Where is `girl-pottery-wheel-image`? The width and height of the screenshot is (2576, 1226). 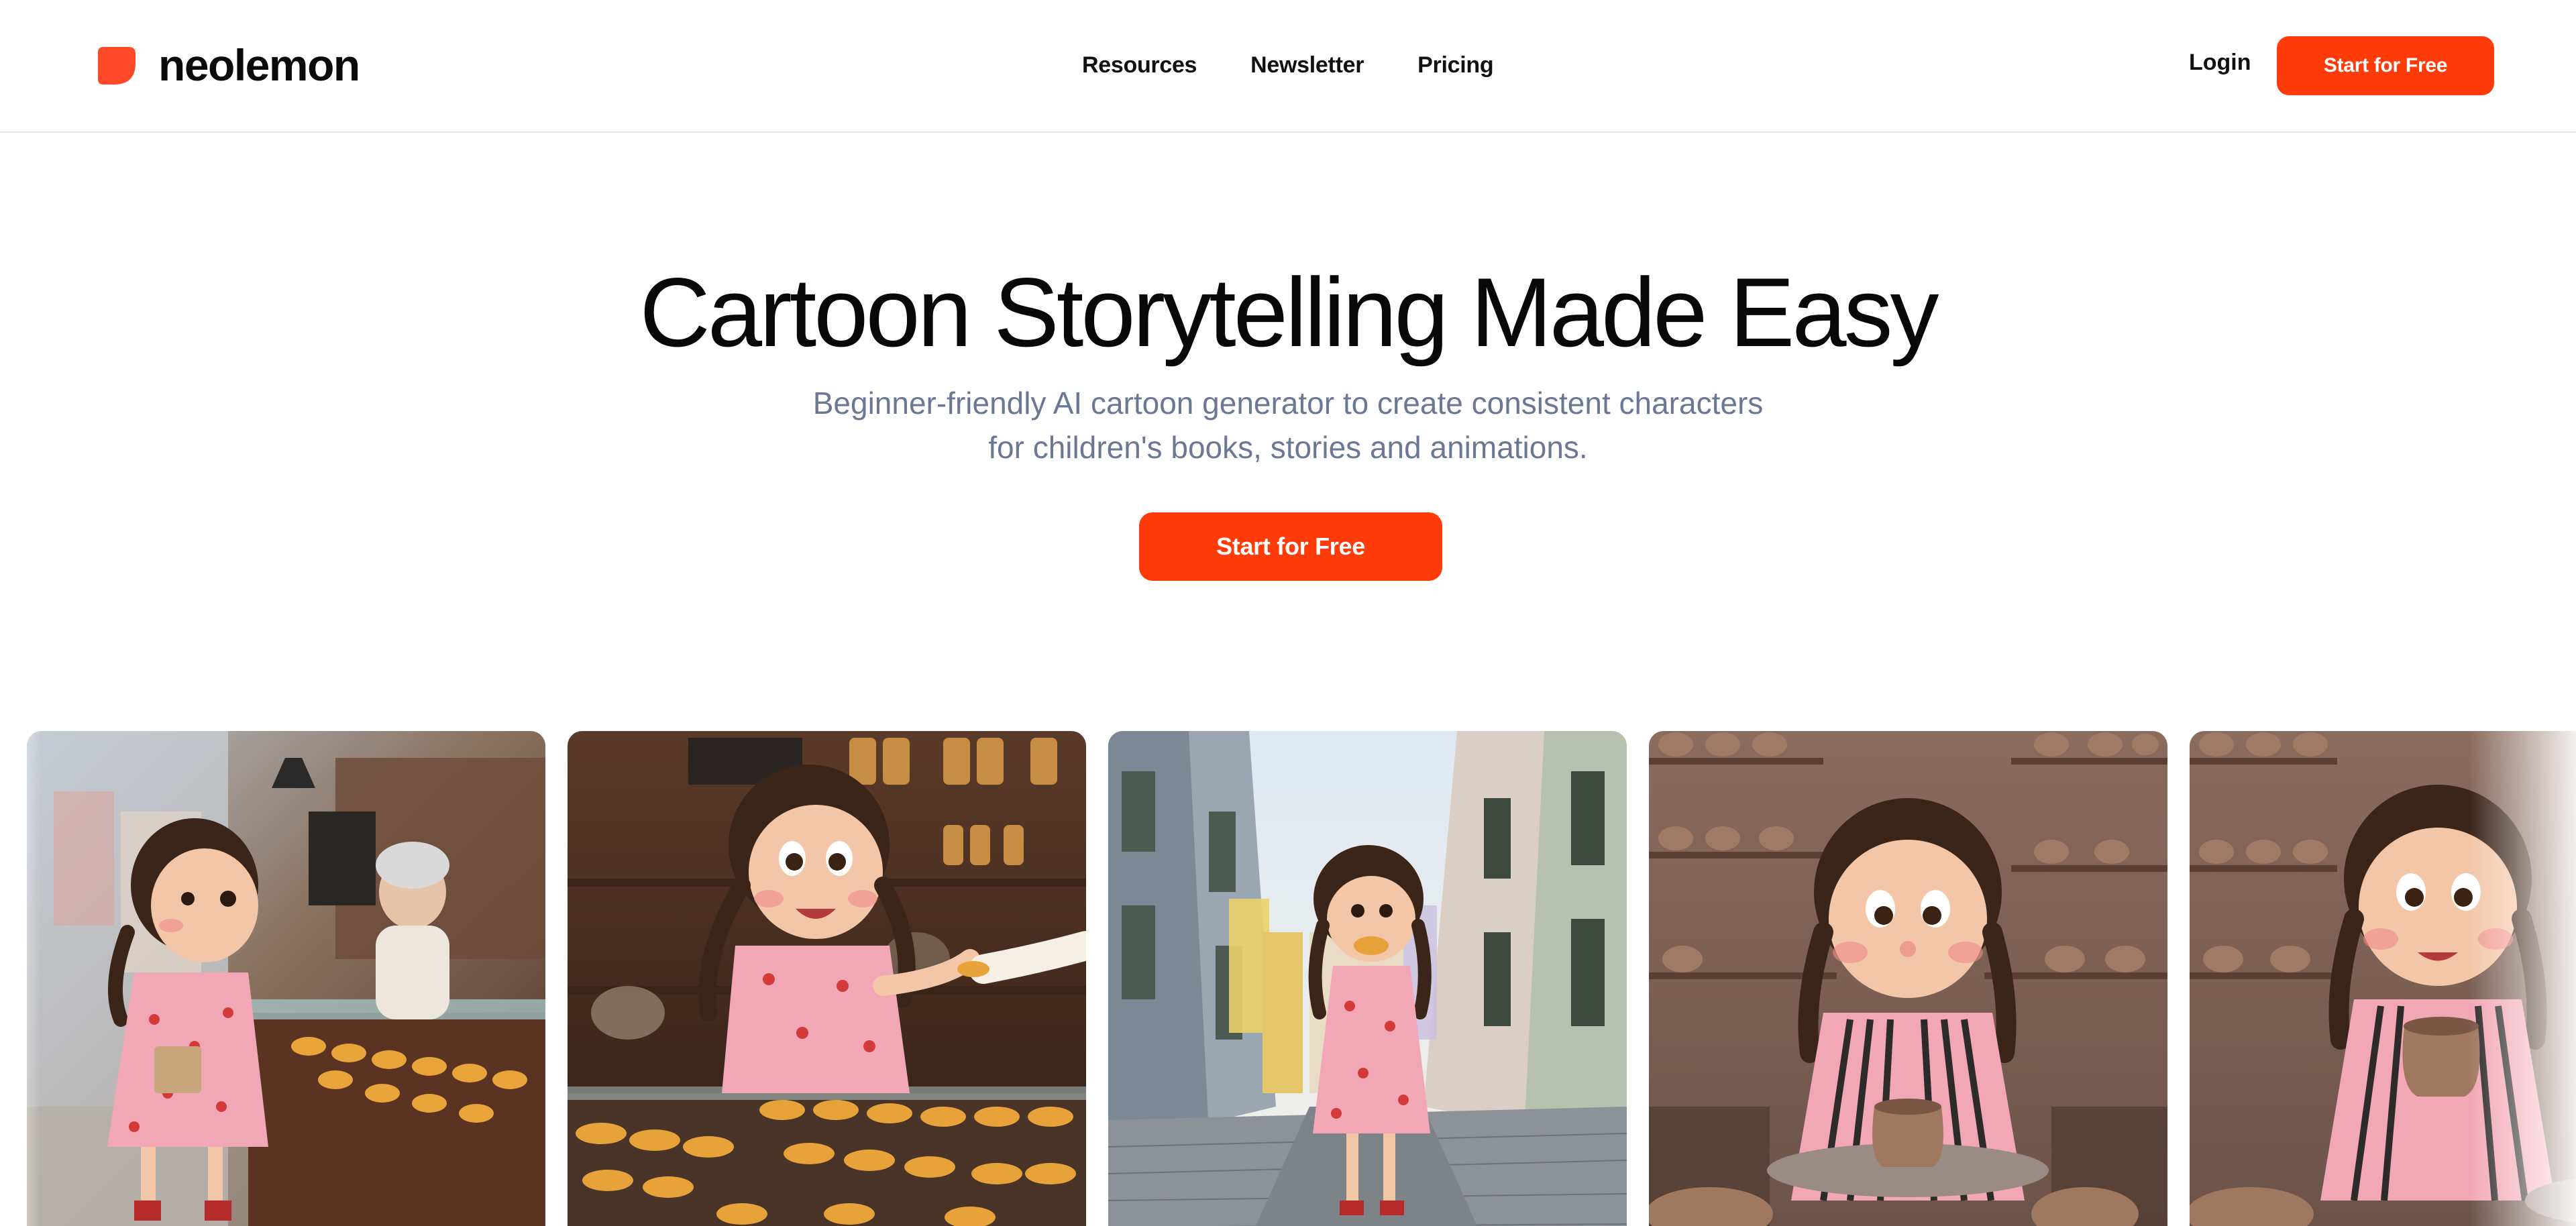 girl-pottery-wheel-image is located at coordinates (1908, 978).